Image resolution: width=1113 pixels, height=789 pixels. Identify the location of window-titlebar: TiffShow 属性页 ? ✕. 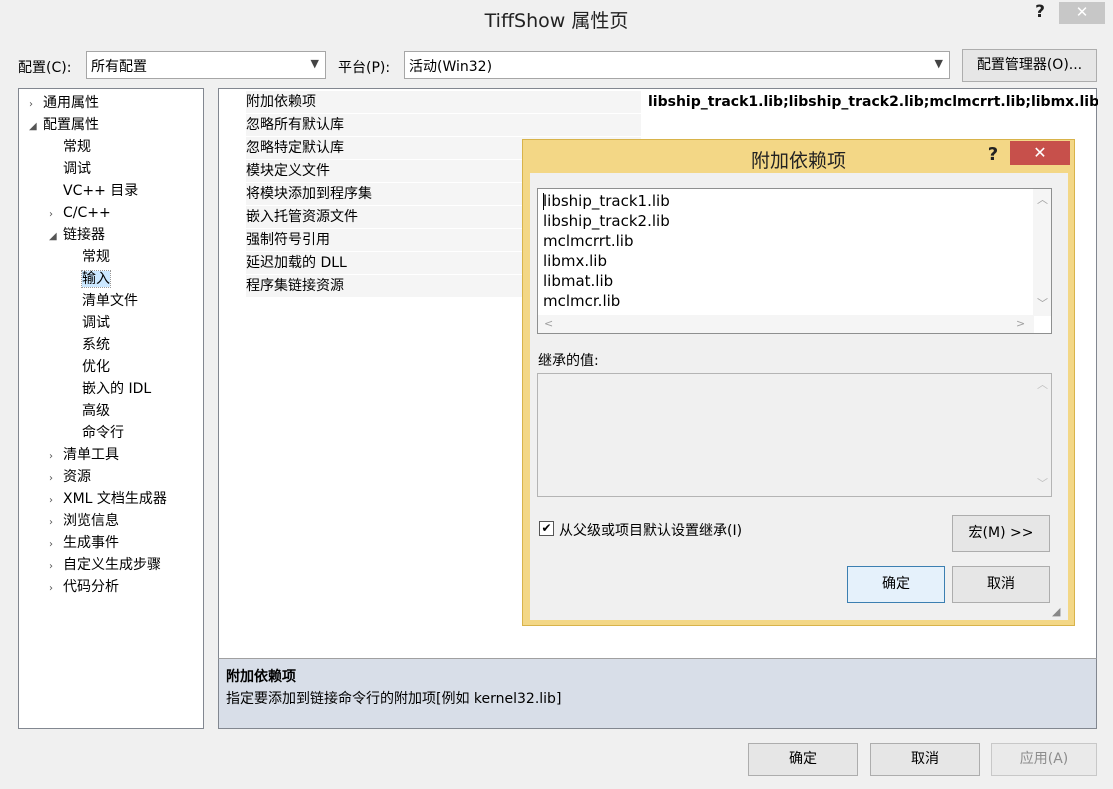
(556, 18).